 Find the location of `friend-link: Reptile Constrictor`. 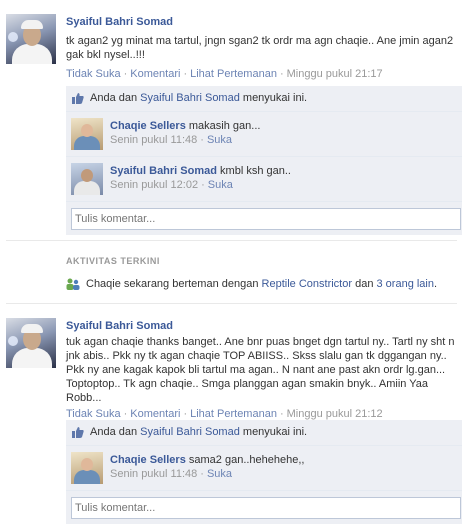

friend-link: Reptile Constrictor is located at coordinates (307, 284).